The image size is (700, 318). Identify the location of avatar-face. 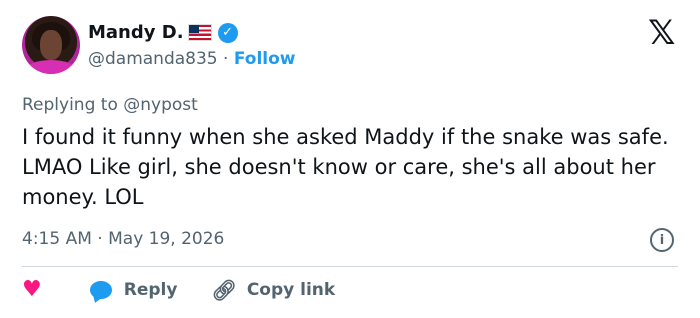
(51, 45).